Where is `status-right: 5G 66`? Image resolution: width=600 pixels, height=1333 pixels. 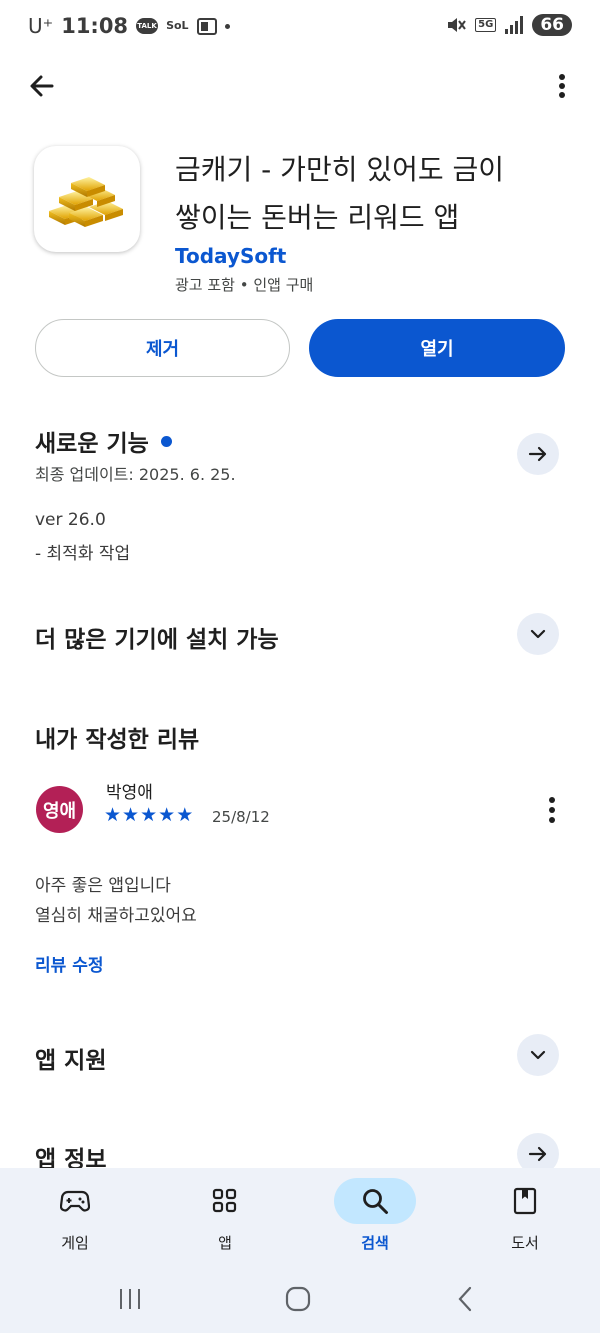
status-right: 5G 66 is located at coordinates (509, 25).